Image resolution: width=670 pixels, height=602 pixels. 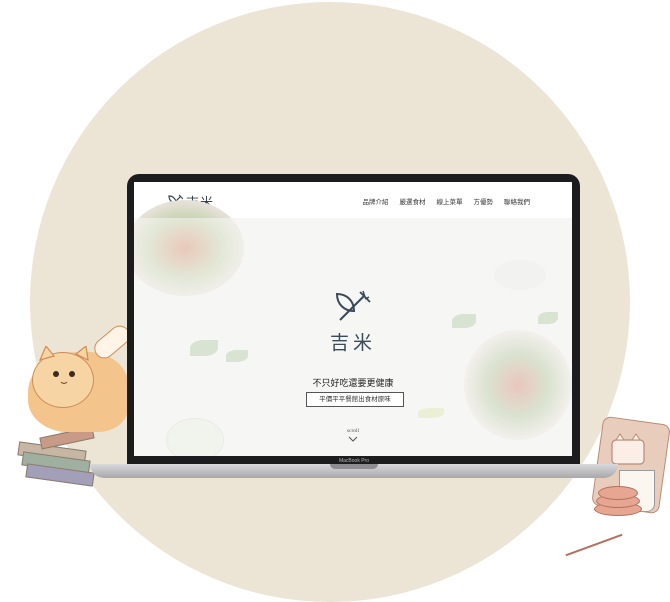 What do you see at coordinates (517, 201) in the screenshot?
I see `nav-contact: 聯絡我們` at bounding box center [517, 201].